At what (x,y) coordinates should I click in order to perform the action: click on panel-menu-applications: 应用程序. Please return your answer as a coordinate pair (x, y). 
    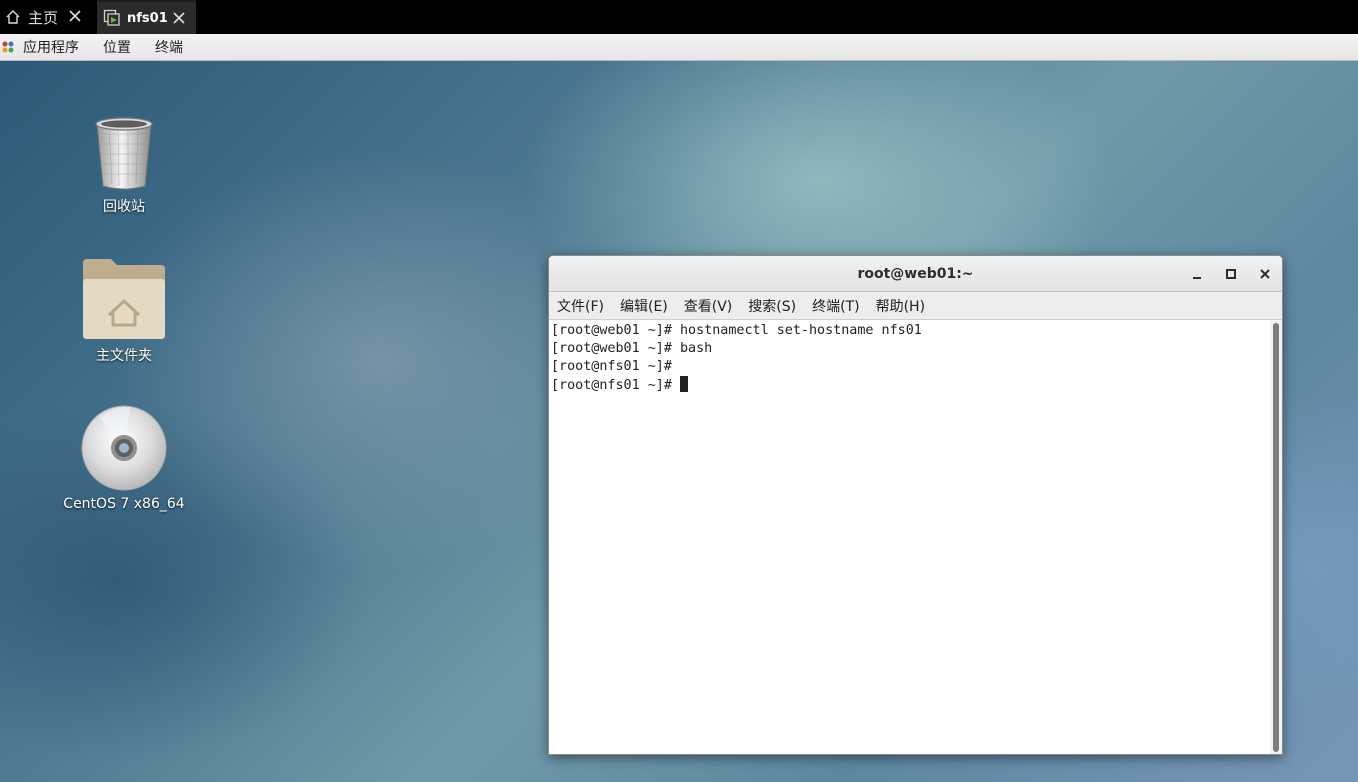
    Looking at the image, I should click on (51, 47).